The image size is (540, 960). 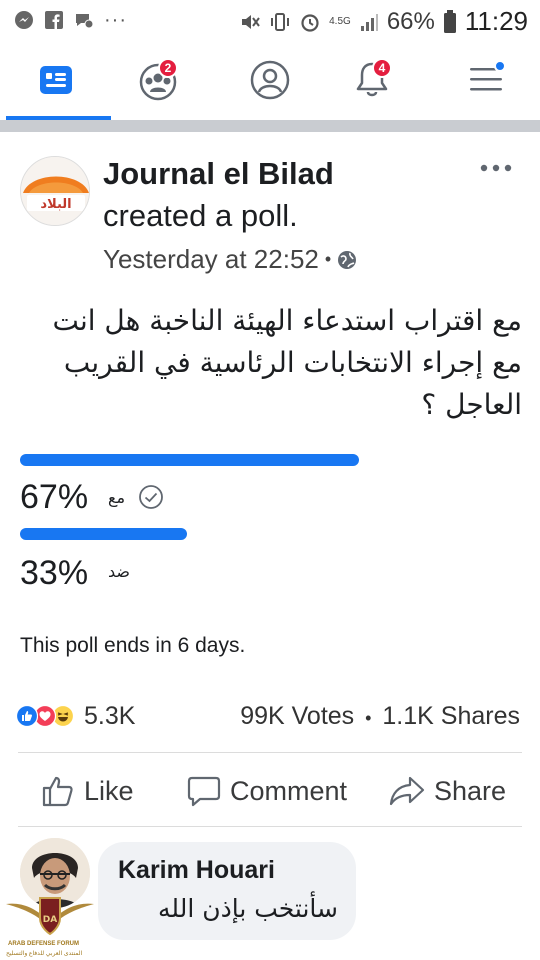 I want to click on reaction-count: 5.3K, so click(x=110, y=715).